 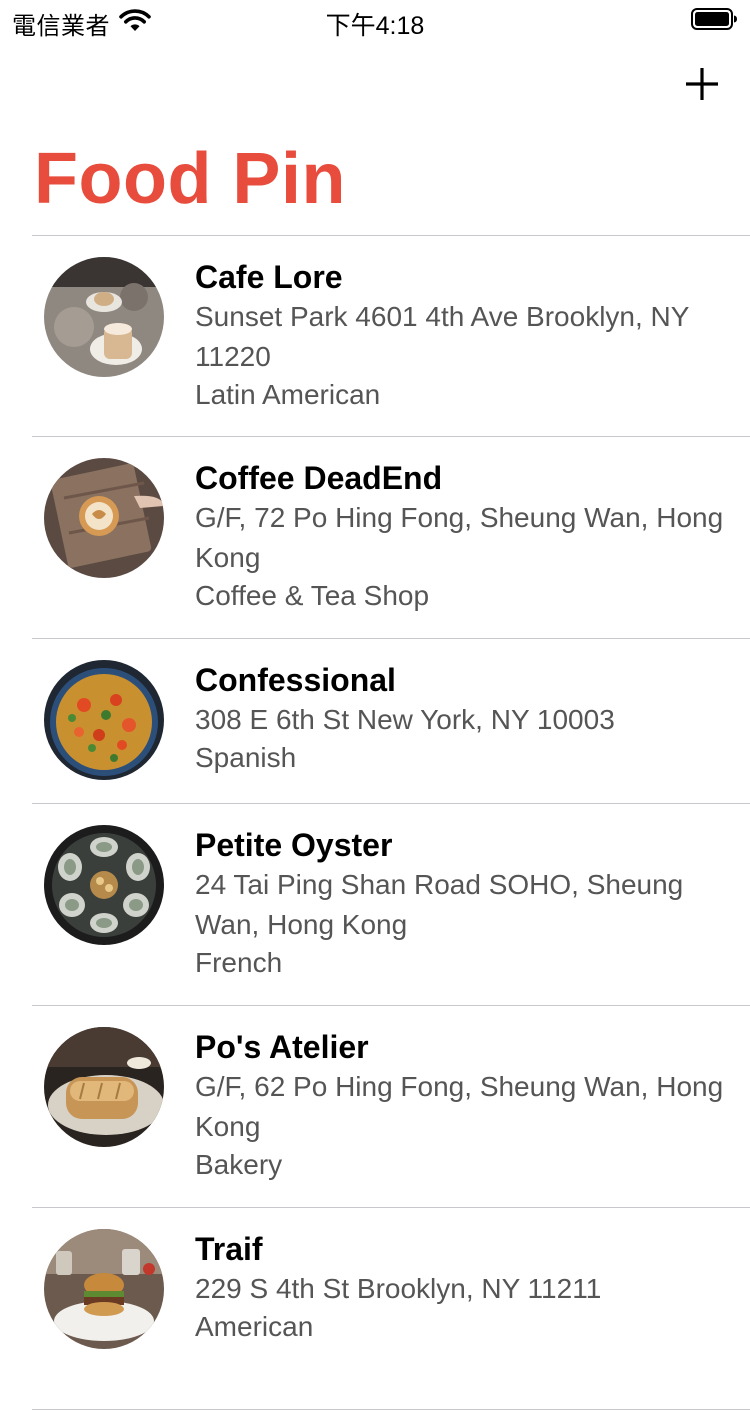 What do you see at coordinates (714, 19) in the screenshot?
I see `battery-full-icon` at bounding box center [714, 19].